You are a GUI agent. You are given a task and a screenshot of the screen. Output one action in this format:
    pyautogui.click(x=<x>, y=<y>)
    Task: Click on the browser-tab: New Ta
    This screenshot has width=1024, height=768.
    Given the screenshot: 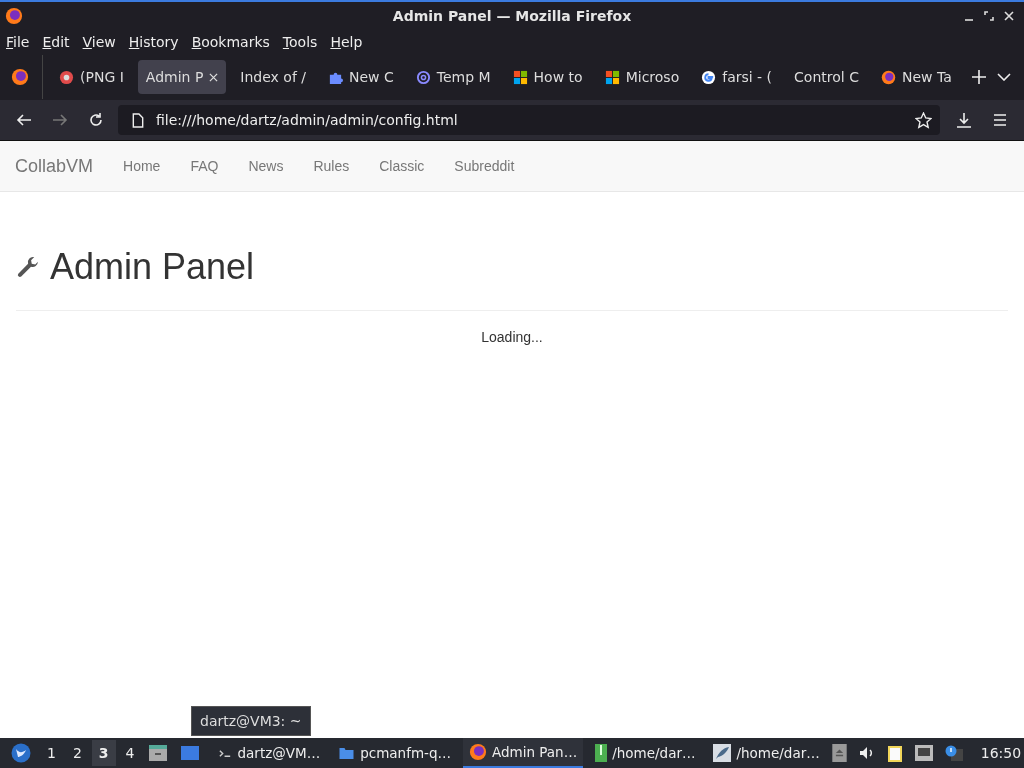 What is the action you would take?
    pyautogui.click(x=916, y=77)
    